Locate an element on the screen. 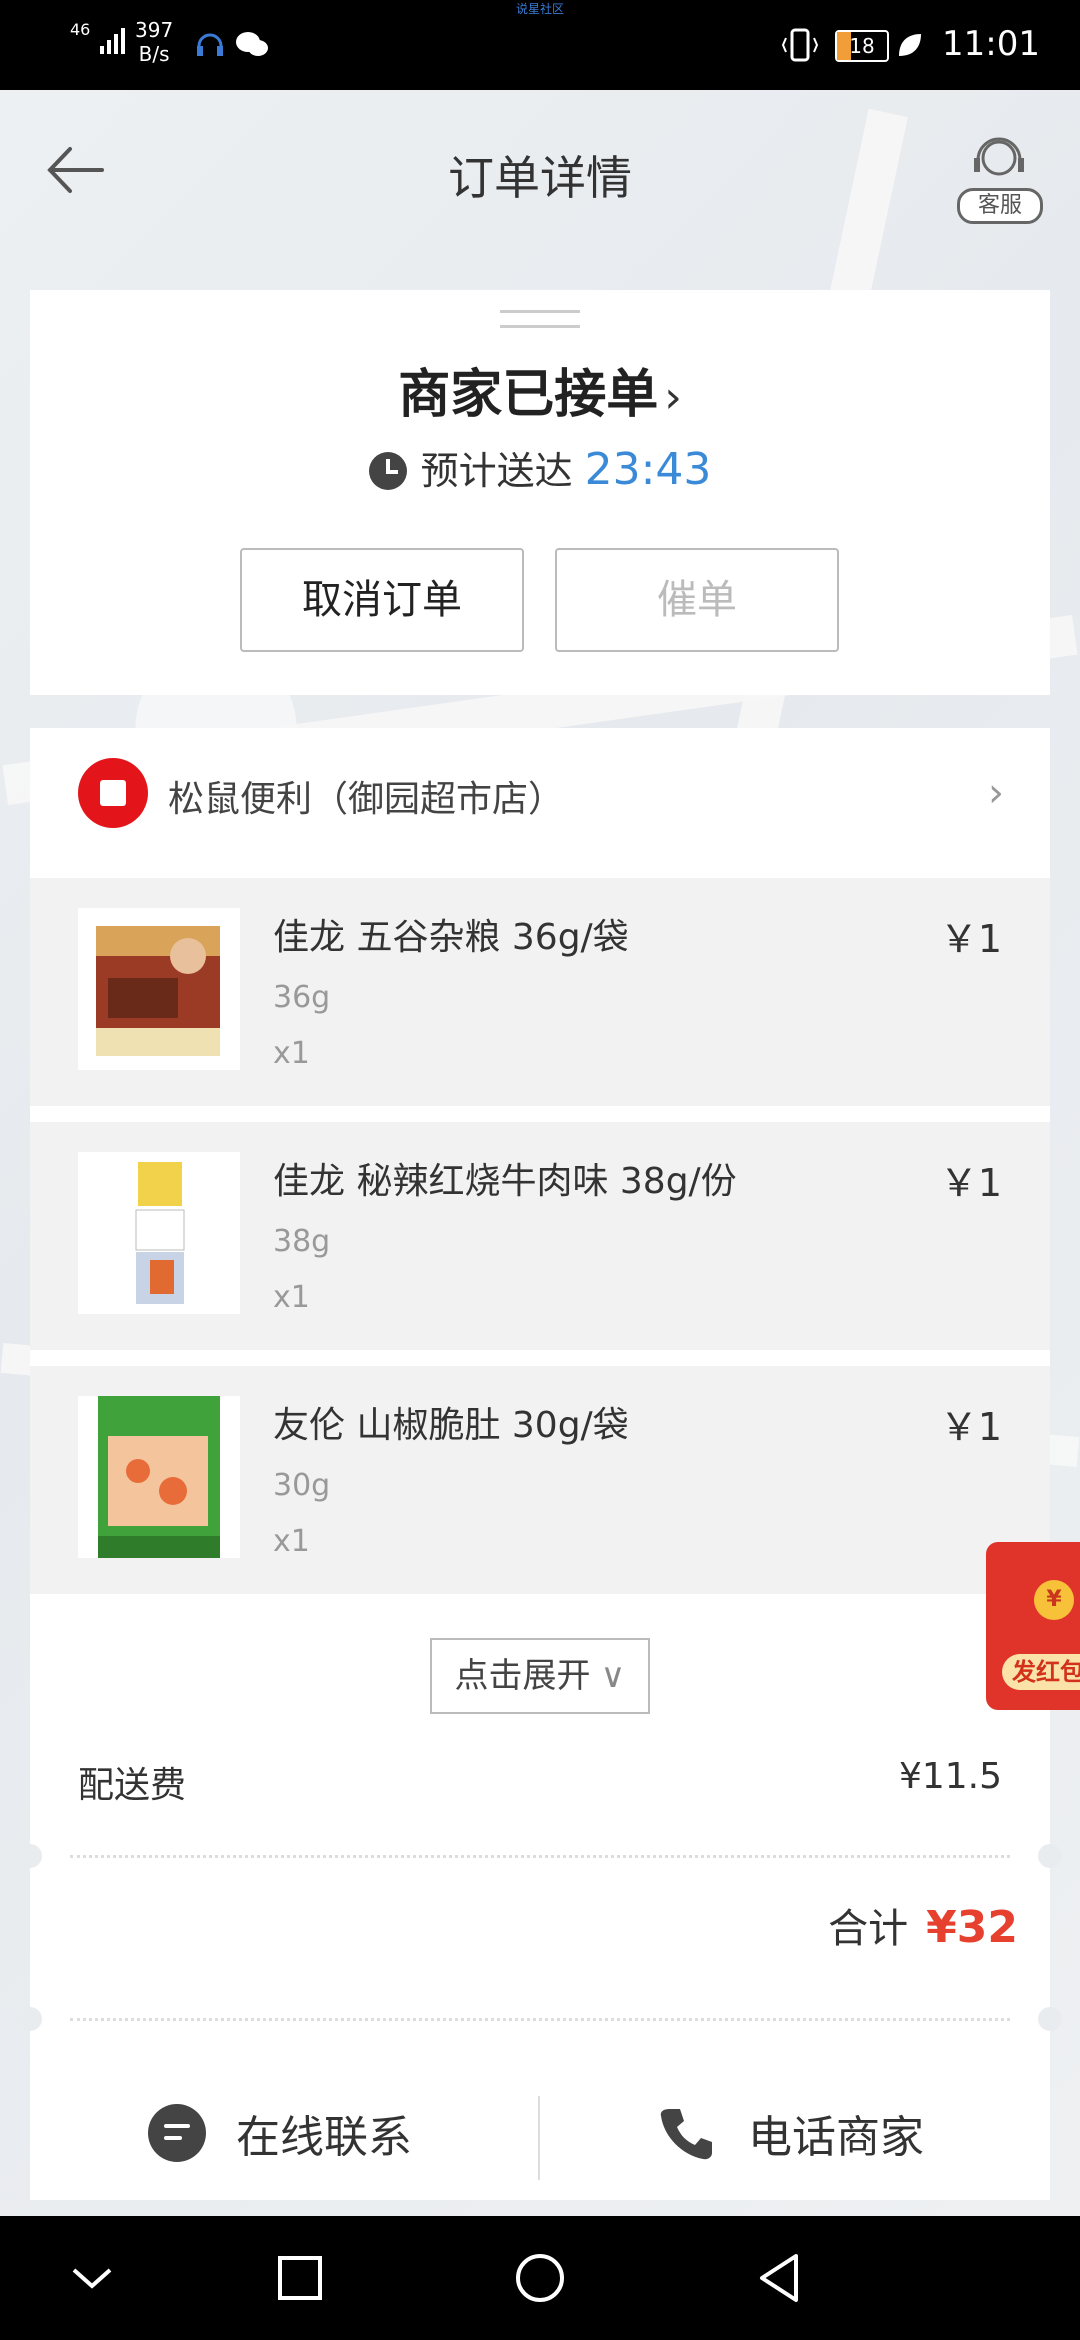  battery-icon: 18 is located at coordinates (862, 46).